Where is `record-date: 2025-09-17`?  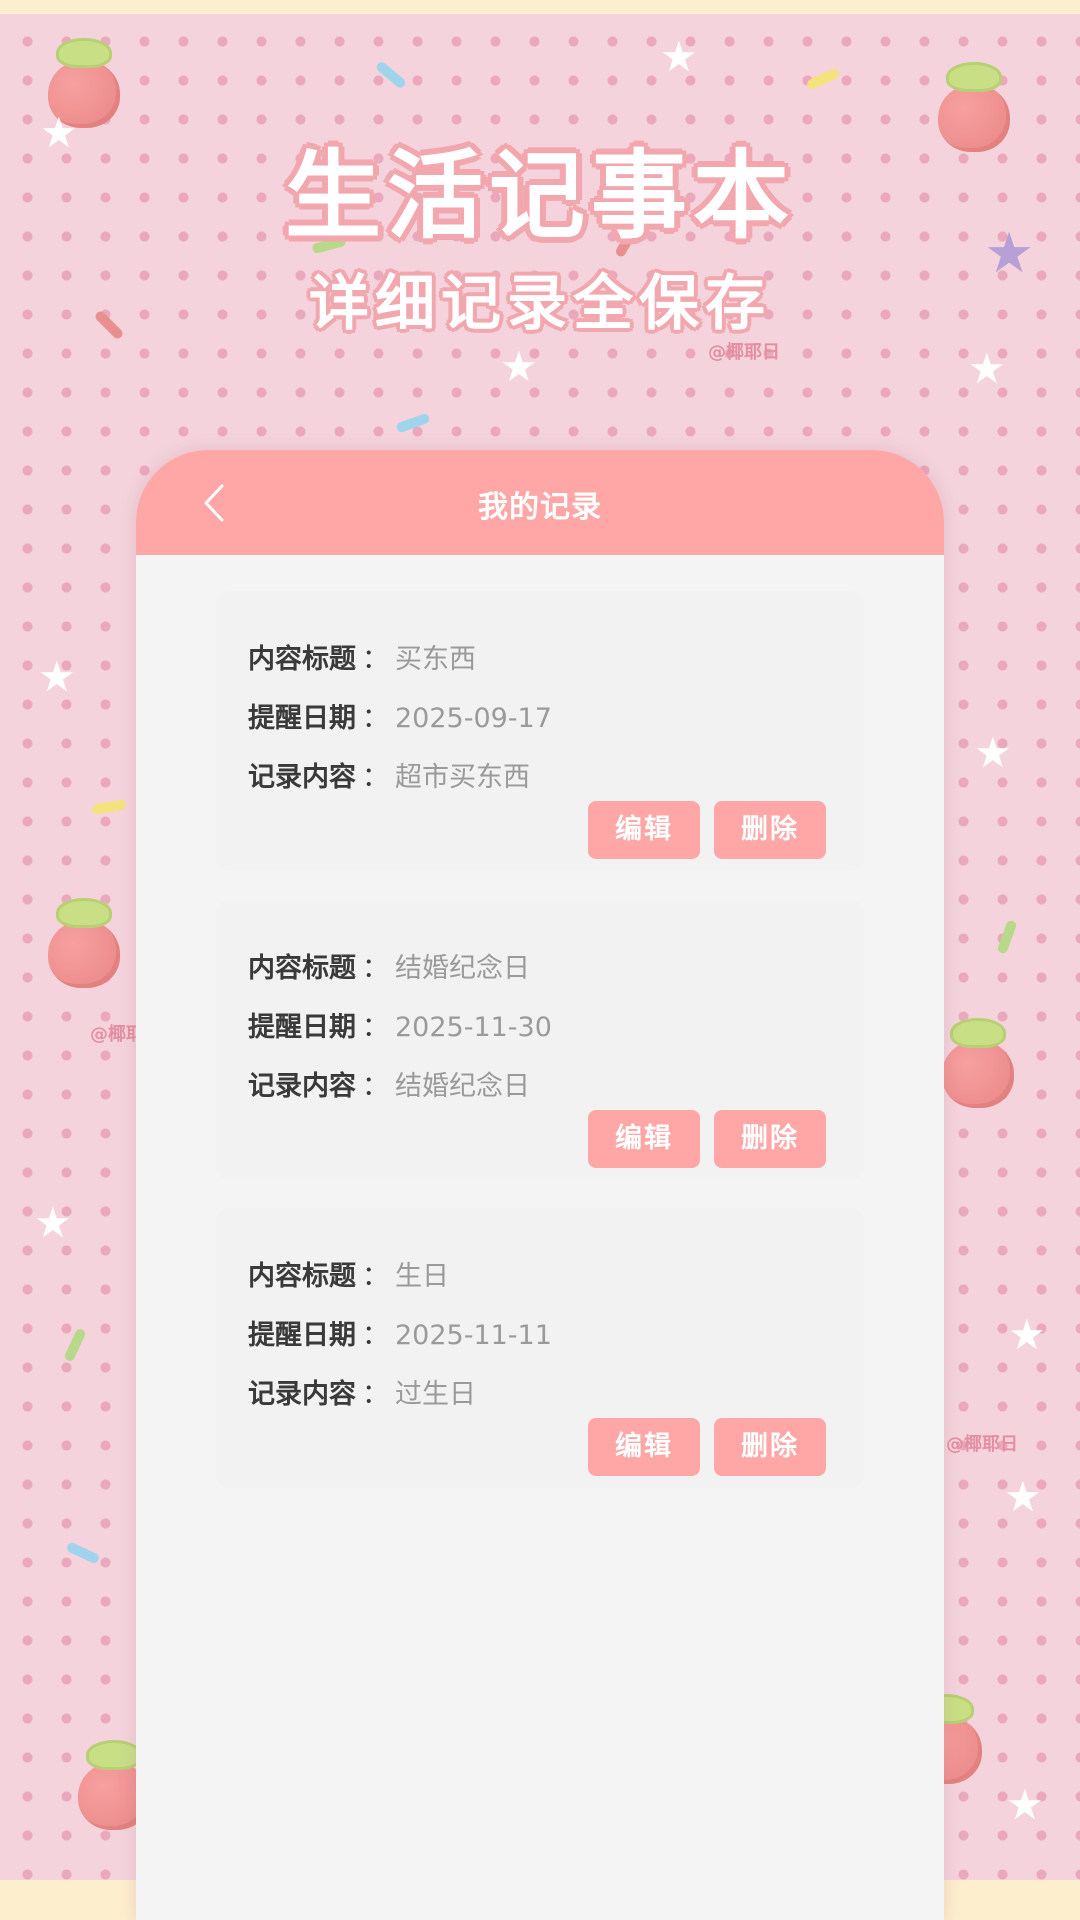 record-date: 2025-09-17 is located at coordinates (473, 718).